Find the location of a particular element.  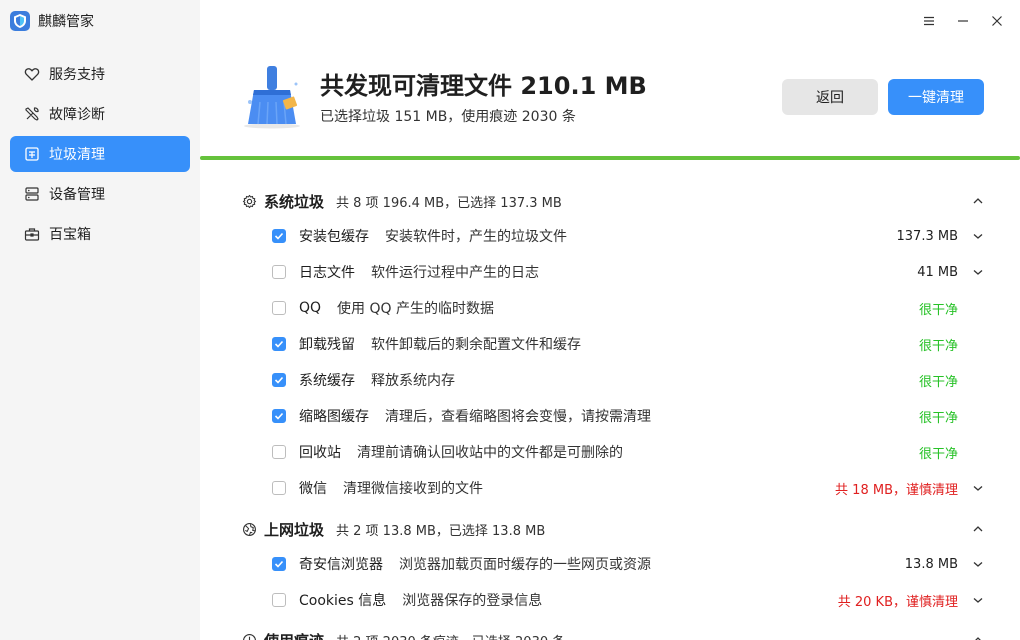

list-item: Cookies 信息 浏览器保存的登录信息 共 20 KB，谨慎清理 is located at coordinates (632, 600).